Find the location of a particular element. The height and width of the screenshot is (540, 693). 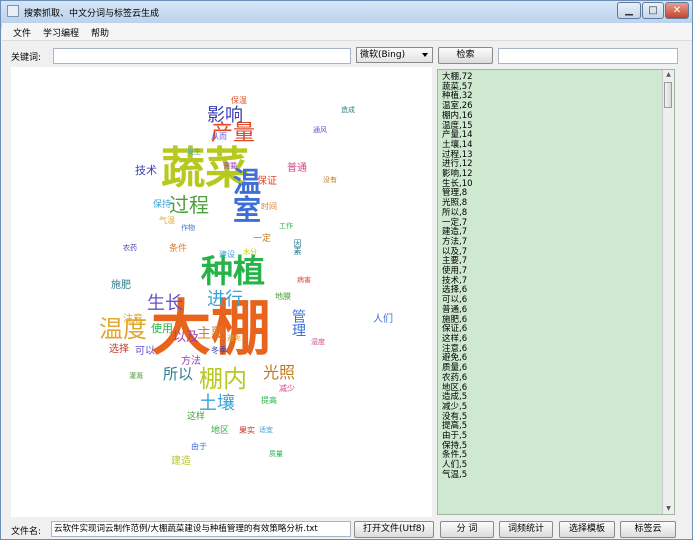

word-cloud-word: 选择 is located at coordinates (119, 349).